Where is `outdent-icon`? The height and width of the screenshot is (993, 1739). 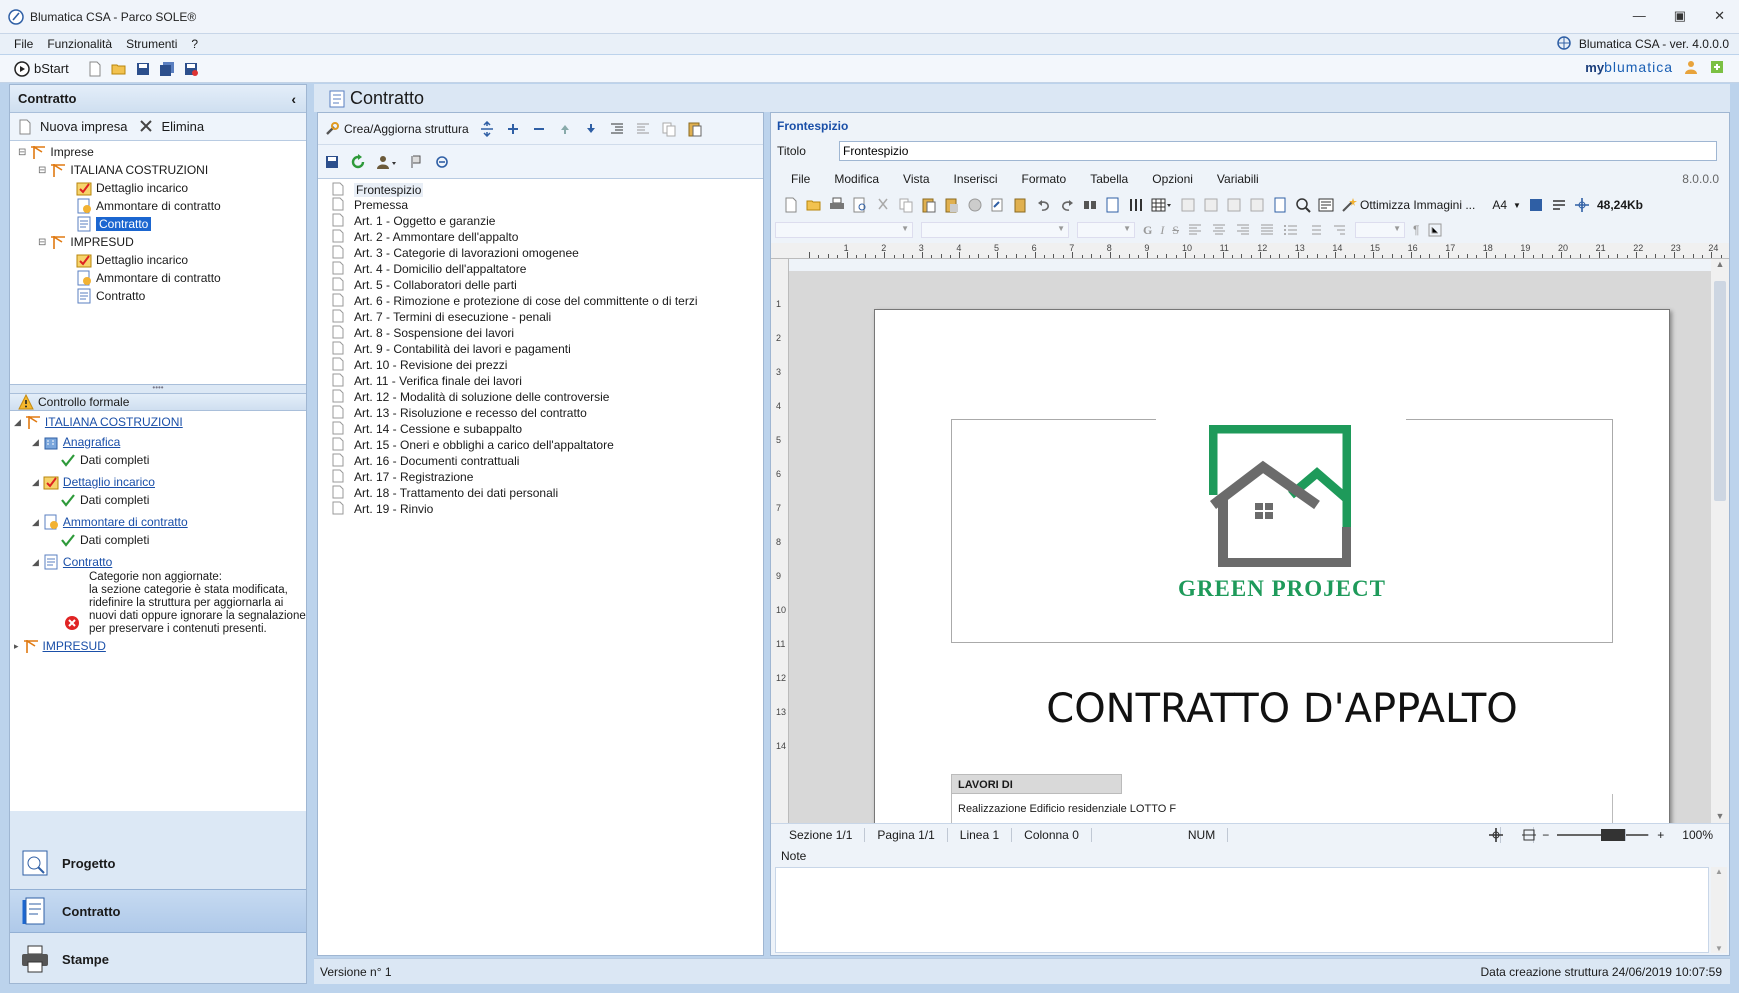
outdent-icon is located at coordinates (643, 129).